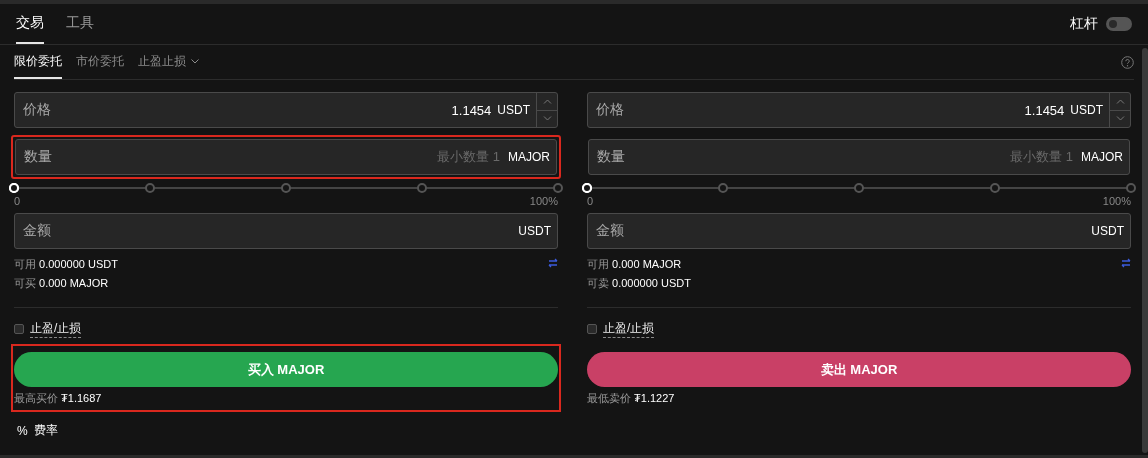 The height and width of the screenshot is (458, 1148). What do you see at coordinates (631, 398) in the screenshot?
I see `best-price-text: 最低卖价 ₮1.1227` at bounding box center [631, 398].